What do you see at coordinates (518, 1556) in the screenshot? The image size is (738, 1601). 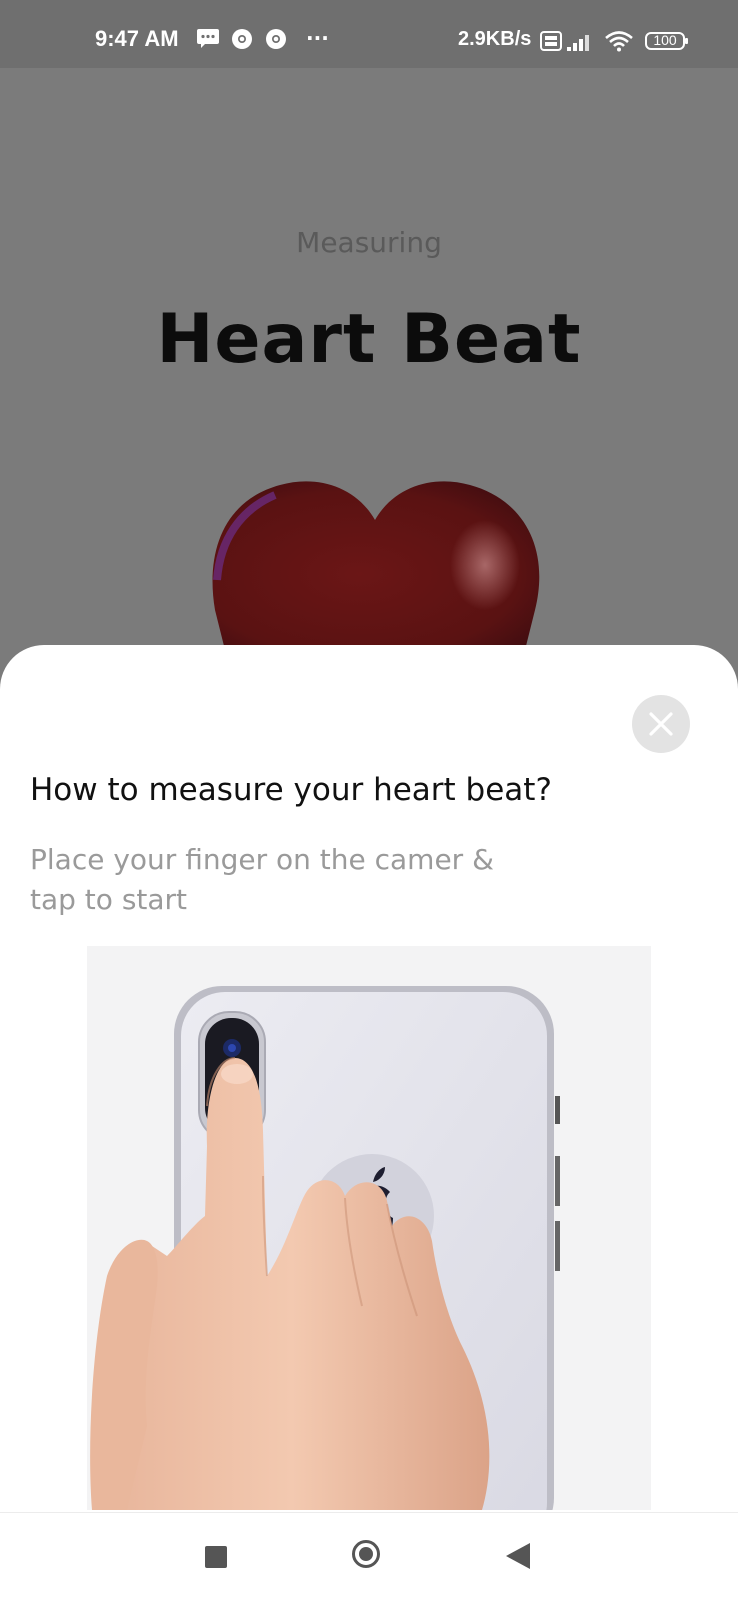 I see `back-button` at bounding box center [518, 1556].